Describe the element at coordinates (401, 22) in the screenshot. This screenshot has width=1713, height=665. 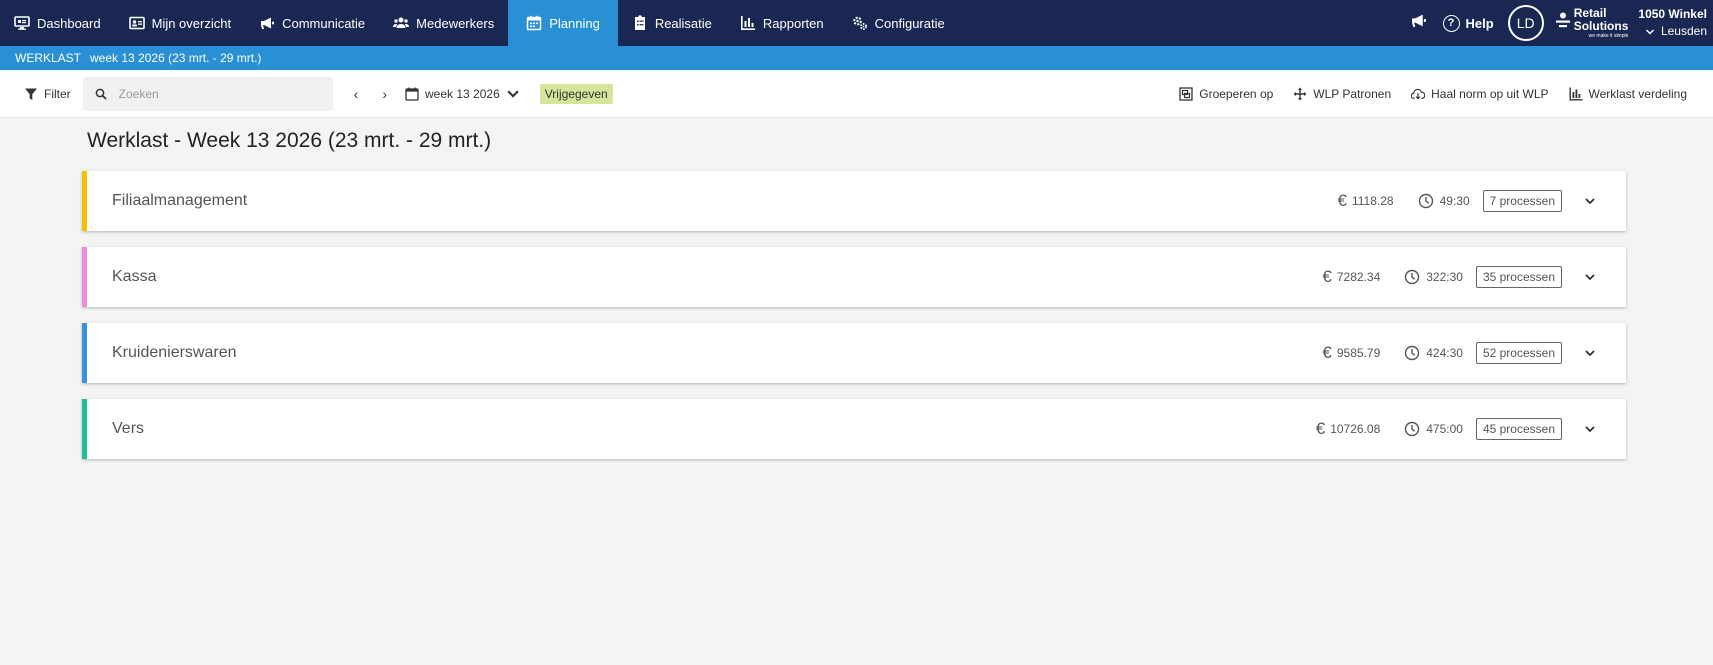
I see `users-icon` at that location.